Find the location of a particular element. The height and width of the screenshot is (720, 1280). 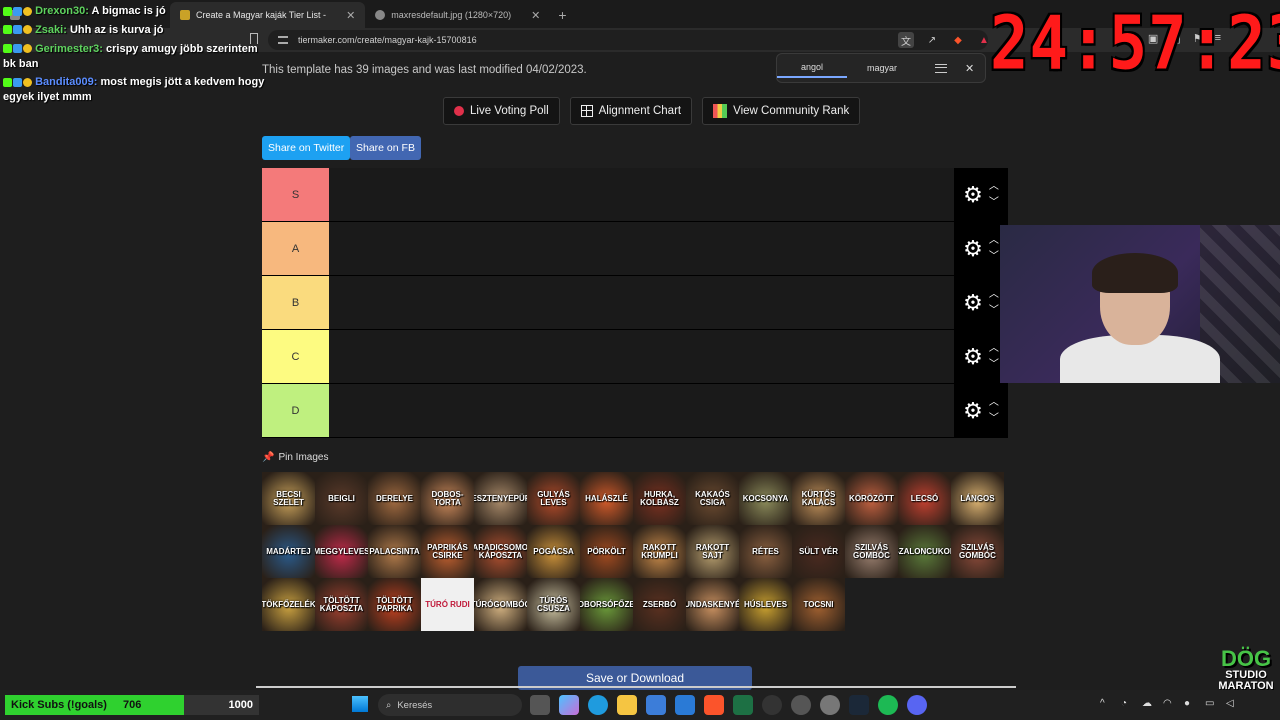

tier-label: A is located at coordinates (295, 248).